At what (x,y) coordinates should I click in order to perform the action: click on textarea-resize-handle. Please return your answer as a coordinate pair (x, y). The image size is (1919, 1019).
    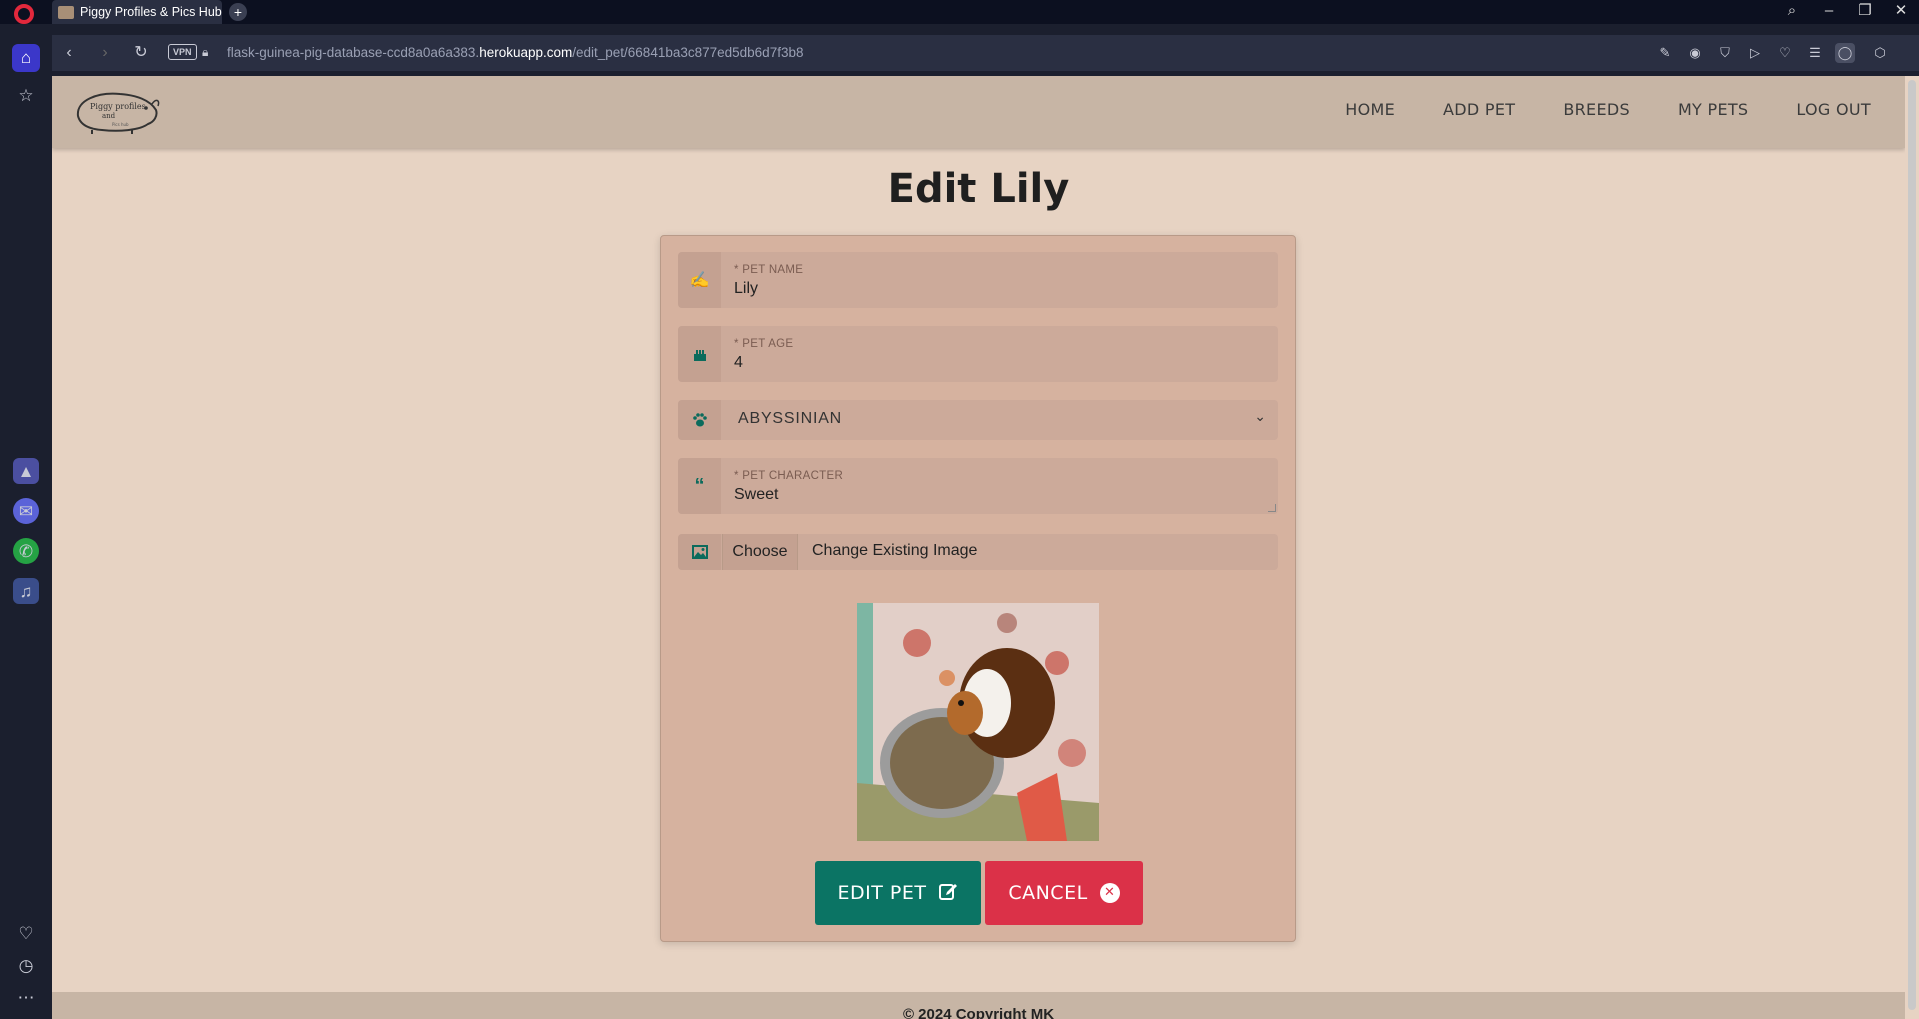
    Looking at the image, I should click on (1272, 508).